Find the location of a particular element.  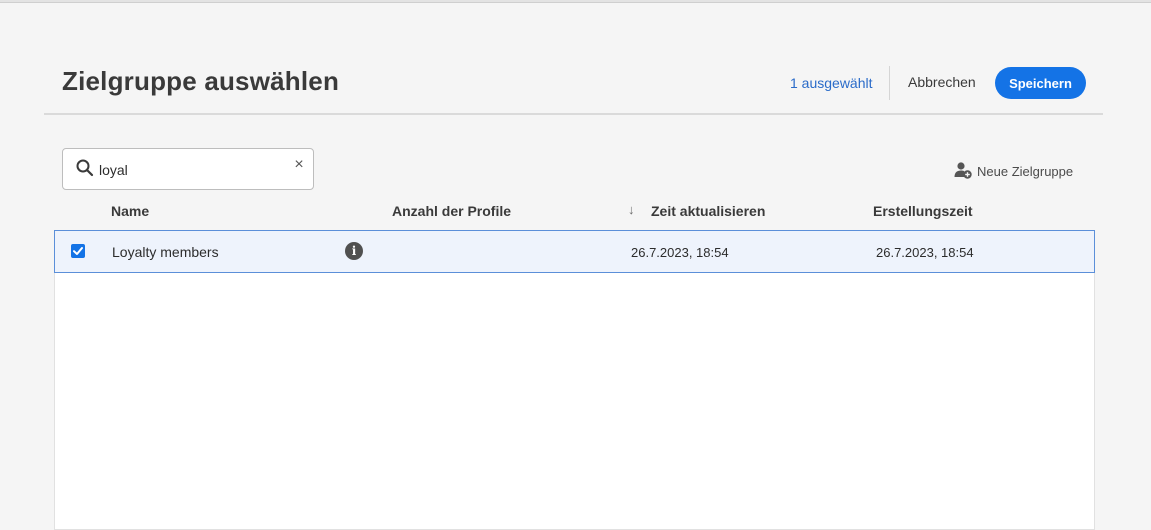

checkmark-icon is located at coordinates (78, 251).